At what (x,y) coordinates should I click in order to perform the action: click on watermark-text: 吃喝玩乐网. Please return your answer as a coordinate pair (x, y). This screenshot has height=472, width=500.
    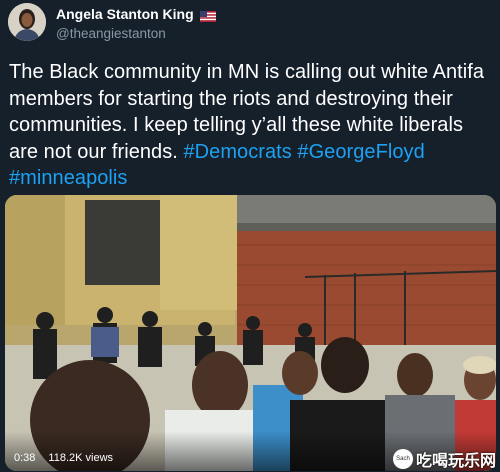
    Looking at the image, I should click on (455, 461).